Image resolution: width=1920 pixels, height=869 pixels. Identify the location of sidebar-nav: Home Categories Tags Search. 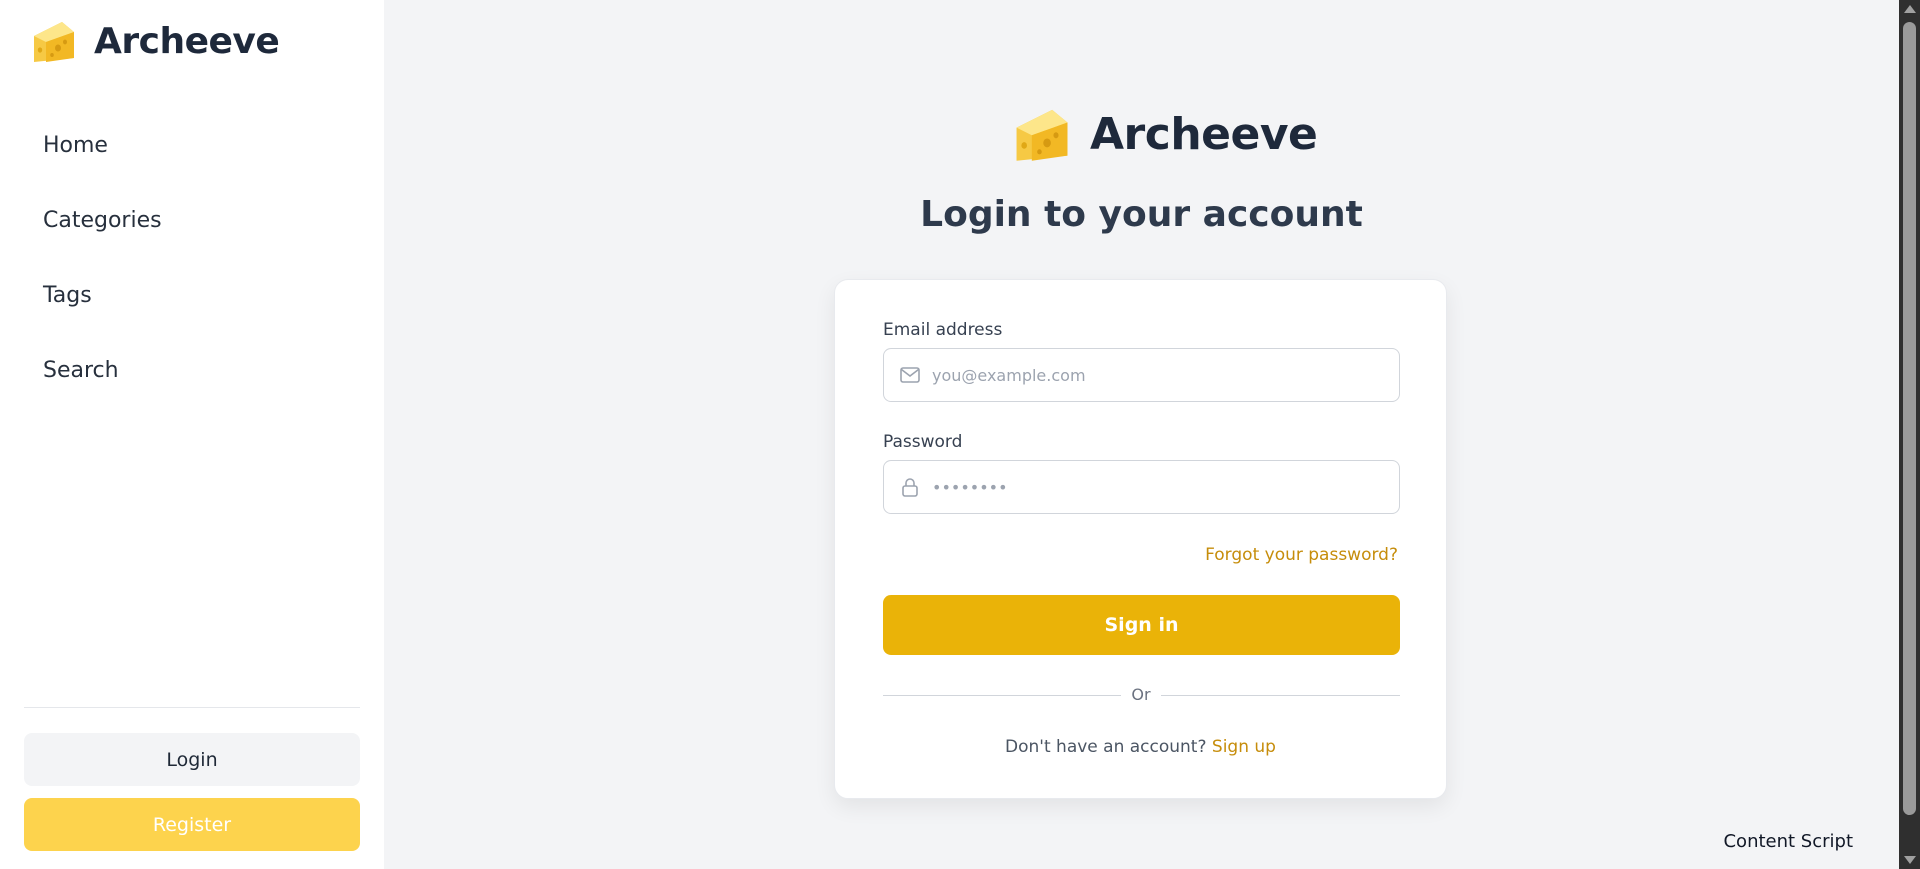
(102, 278).